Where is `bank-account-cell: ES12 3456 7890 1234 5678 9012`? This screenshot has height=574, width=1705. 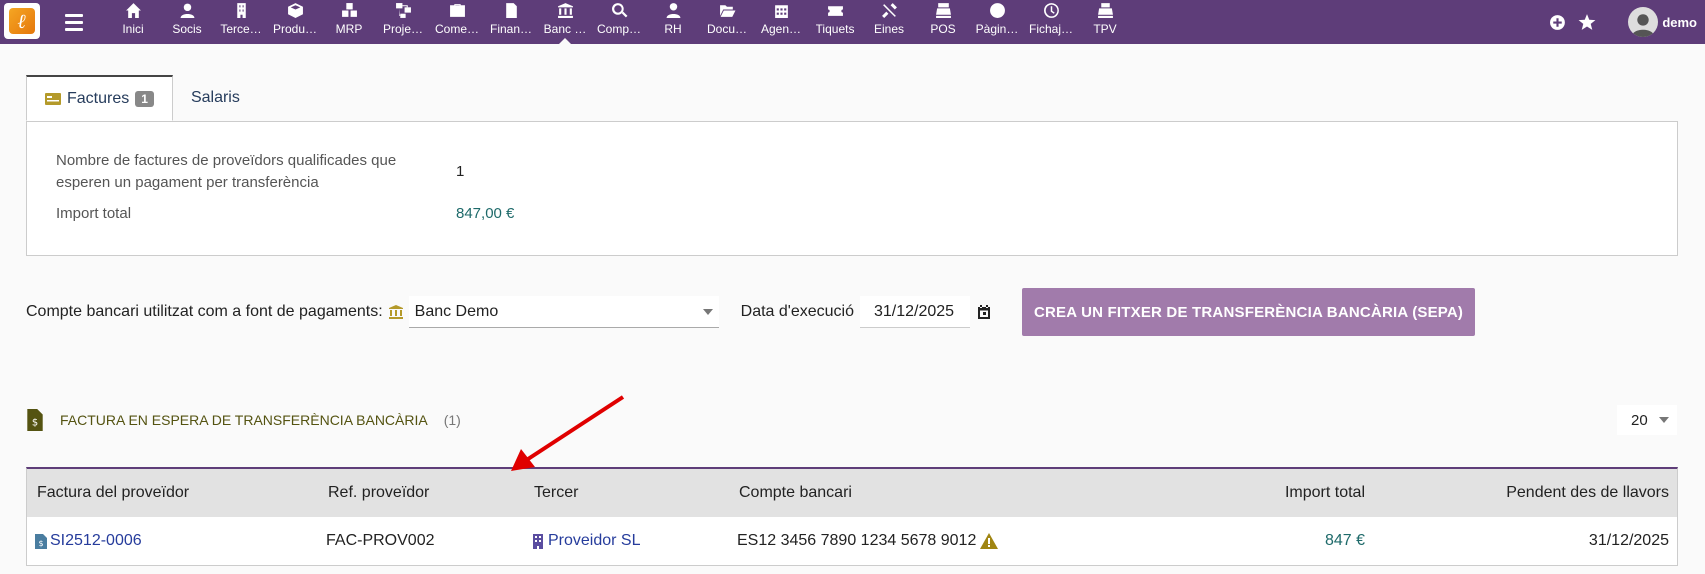
bank-account-cell: ES12 3456 7890 1234 5678 9012 is located at coordinates (868, 541).